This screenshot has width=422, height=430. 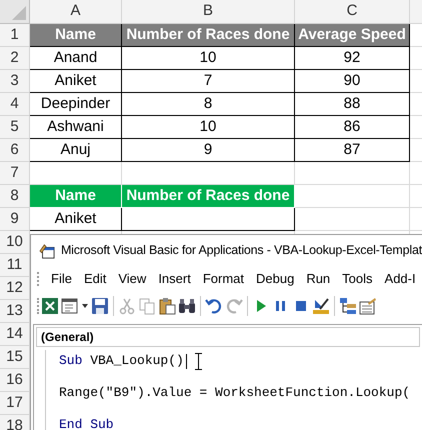 I want to click on ruler-pencil-icon, so click(x=321, y=306).